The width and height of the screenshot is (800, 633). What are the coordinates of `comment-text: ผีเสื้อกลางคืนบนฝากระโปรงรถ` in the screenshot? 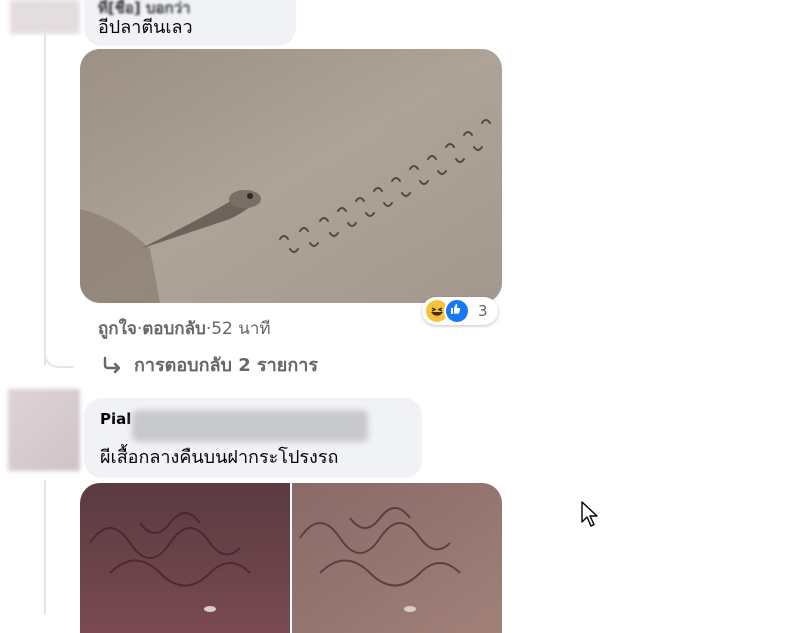 It's located at (219, 457).